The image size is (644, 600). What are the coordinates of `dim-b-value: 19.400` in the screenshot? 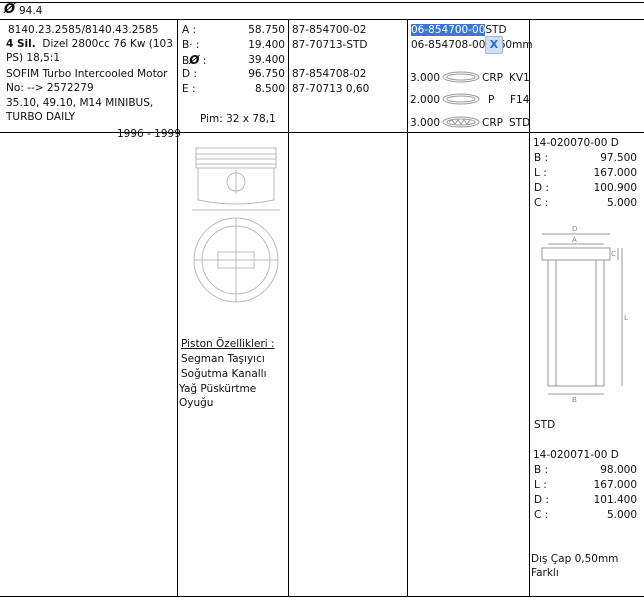 It's located at (266, 45).